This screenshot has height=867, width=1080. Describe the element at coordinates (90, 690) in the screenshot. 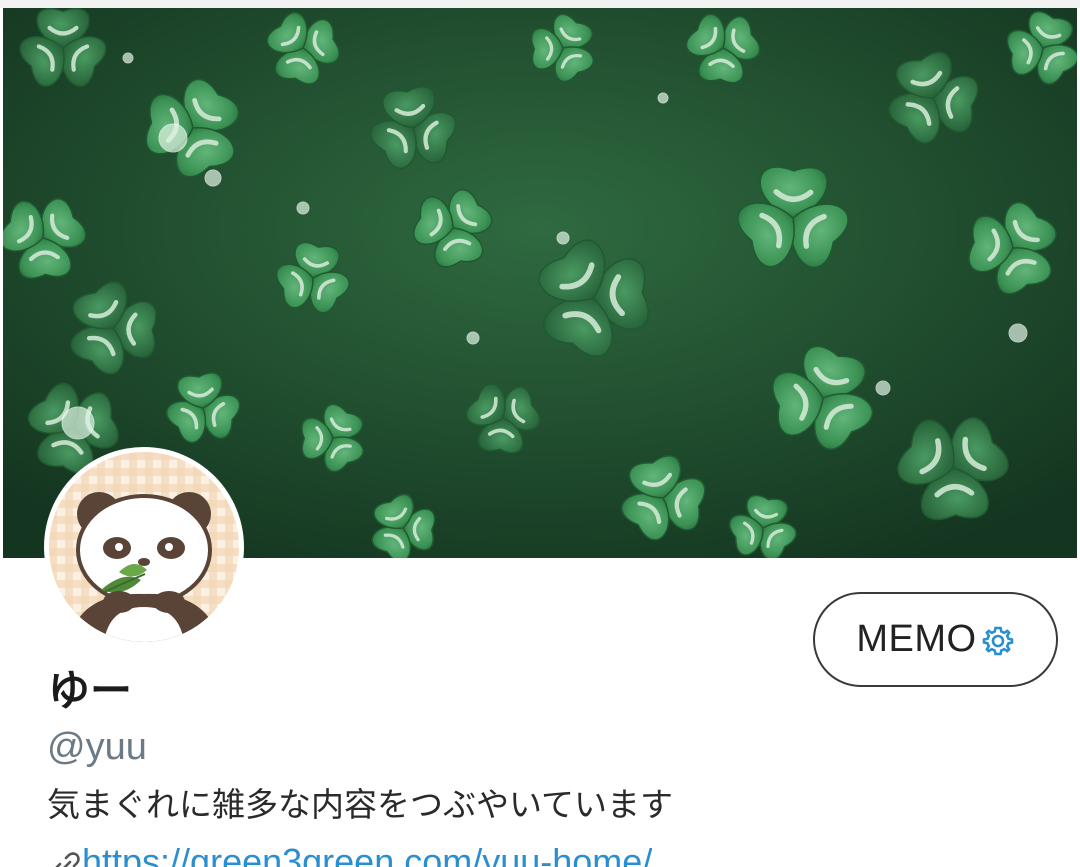

I see `display-name: ゆー` at that location.